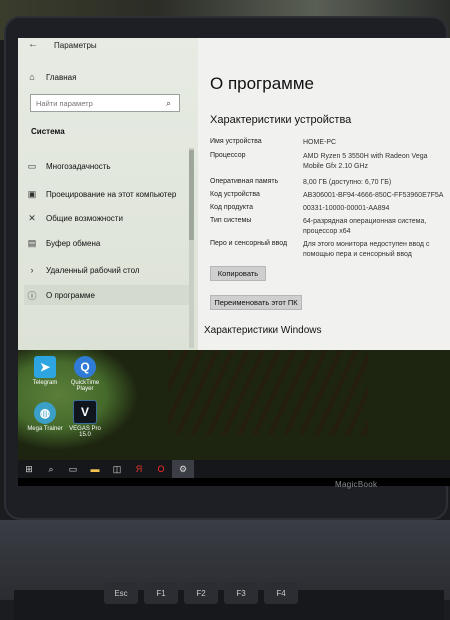 The height and width of the screenshot is (620, 450). I want to click on yandex-browser-icon: Я, so click(139, 469).